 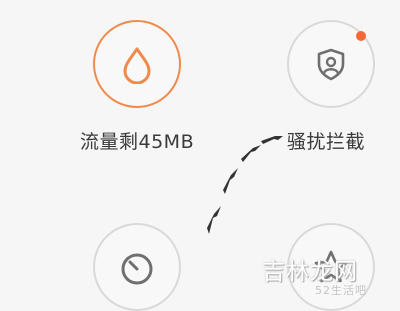 I want to click on arrow-path-icon, so click(x=245, y=185).